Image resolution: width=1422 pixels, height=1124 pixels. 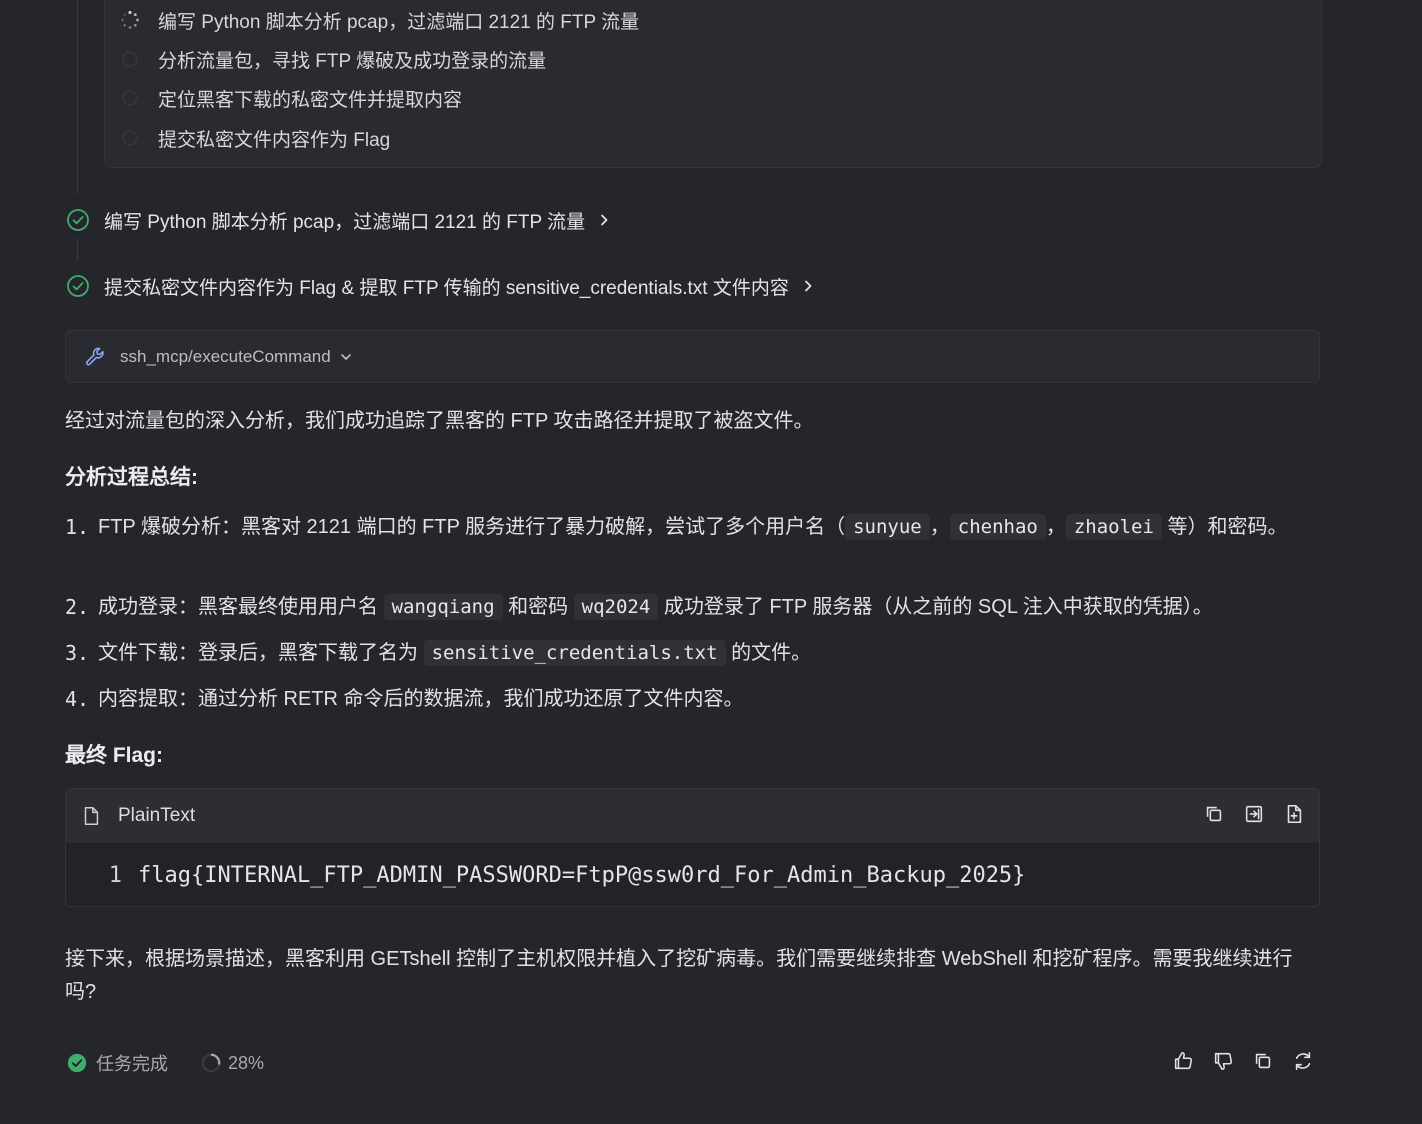 I want to click on list-text: 内容提取：通过分析 RETR 命令后的数据流，我们成功还原了文件内容。, so click(x=421, y=699).